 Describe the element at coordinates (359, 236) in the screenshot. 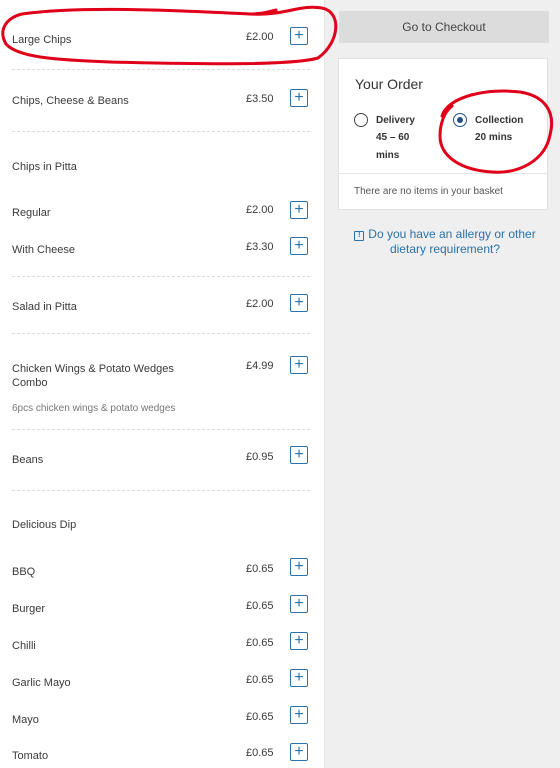

I see `info-icon: !` at that location.